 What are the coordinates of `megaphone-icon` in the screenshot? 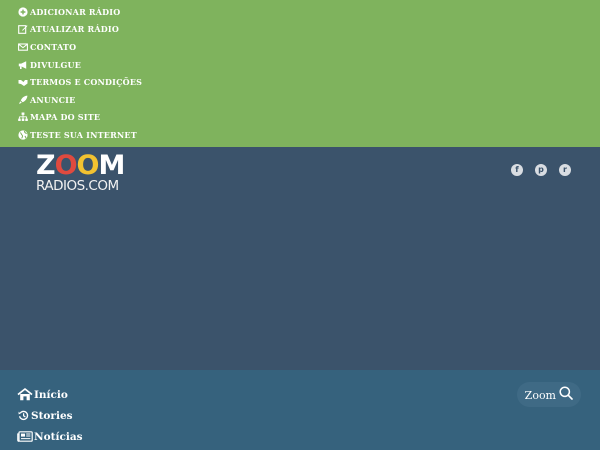 It's located at (22, 64).